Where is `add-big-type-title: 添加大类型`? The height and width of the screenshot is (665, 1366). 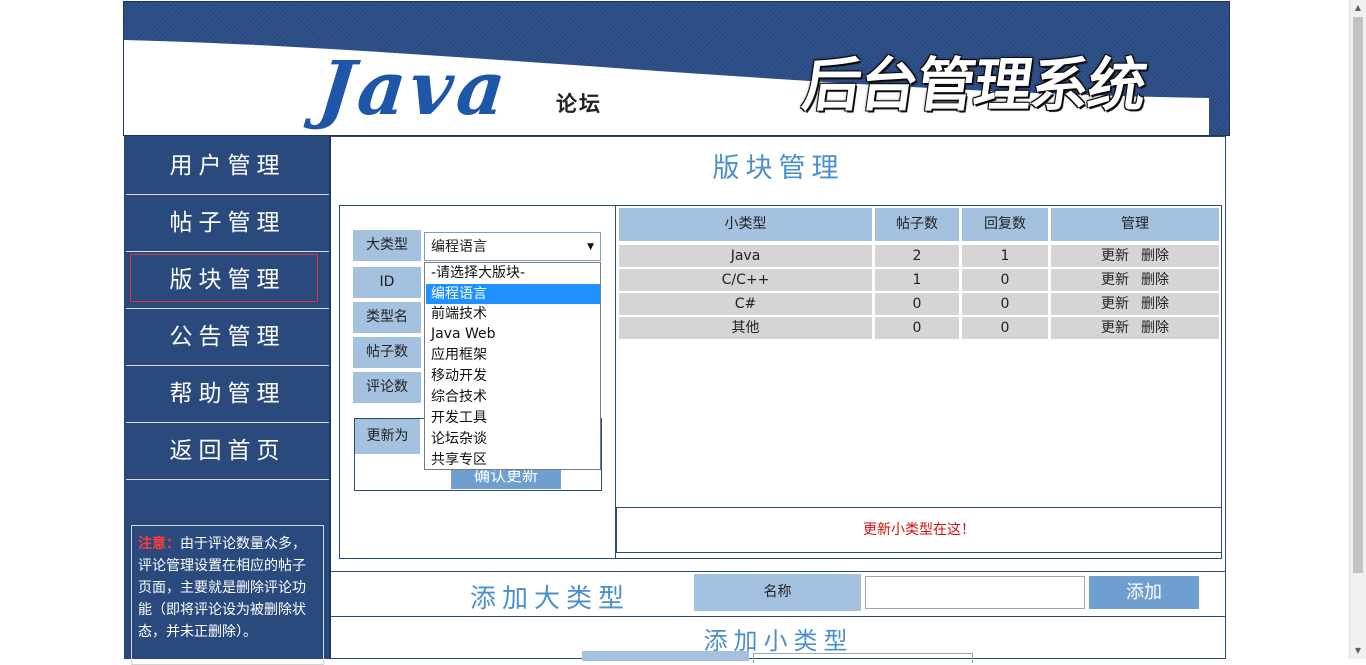 add-big-type-title: 添加大类型 is located at coordinates (550, 599).